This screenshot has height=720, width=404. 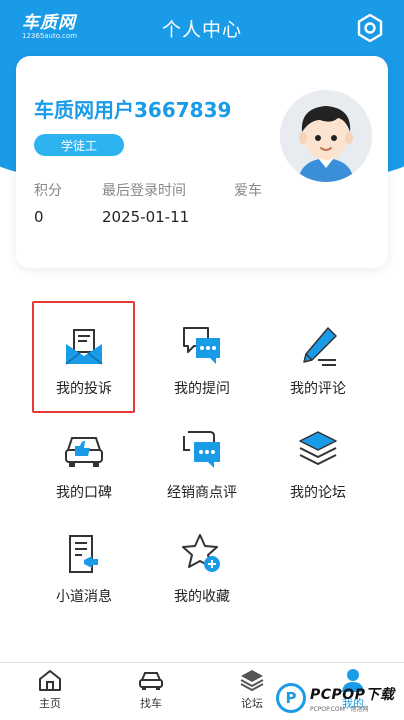 I want to click on last-login-value: 2025-01-11, so click(x=146, y=217).